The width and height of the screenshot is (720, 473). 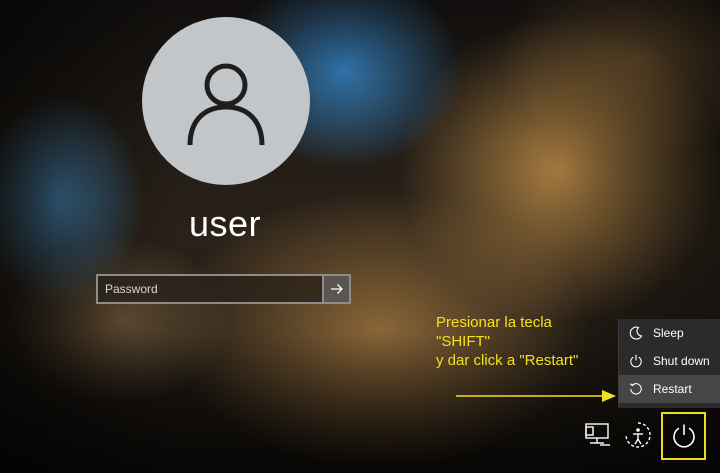 What do you see at coordinates (225, 223) in the screenshot?
I see `user-name: user` at bounding box center [225, 223].